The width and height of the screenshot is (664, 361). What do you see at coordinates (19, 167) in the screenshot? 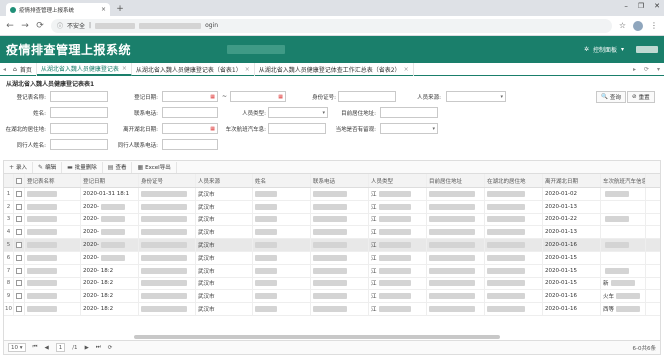
I see `add-button: + 录入` at bounding box center [19, 167].